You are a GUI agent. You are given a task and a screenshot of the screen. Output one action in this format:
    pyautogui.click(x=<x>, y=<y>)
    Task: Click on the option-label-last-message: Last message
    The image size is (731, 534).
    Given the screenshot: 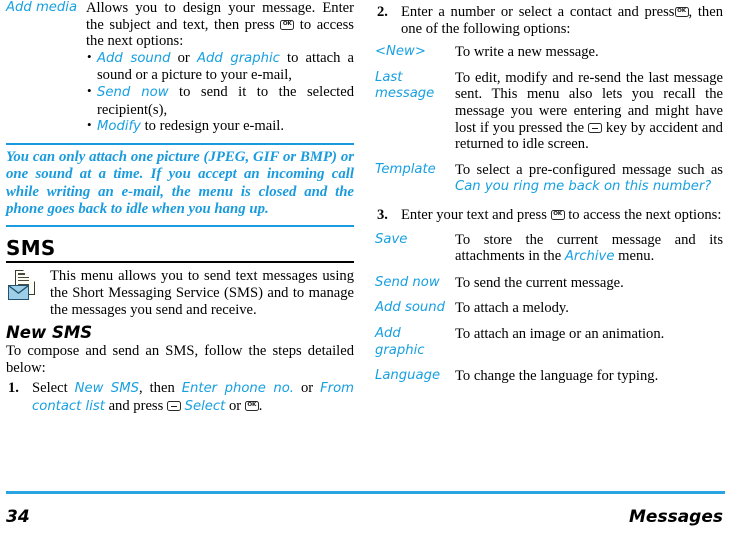 What is the action you would take?
    pyautogui.click(x=415, y=107)
    